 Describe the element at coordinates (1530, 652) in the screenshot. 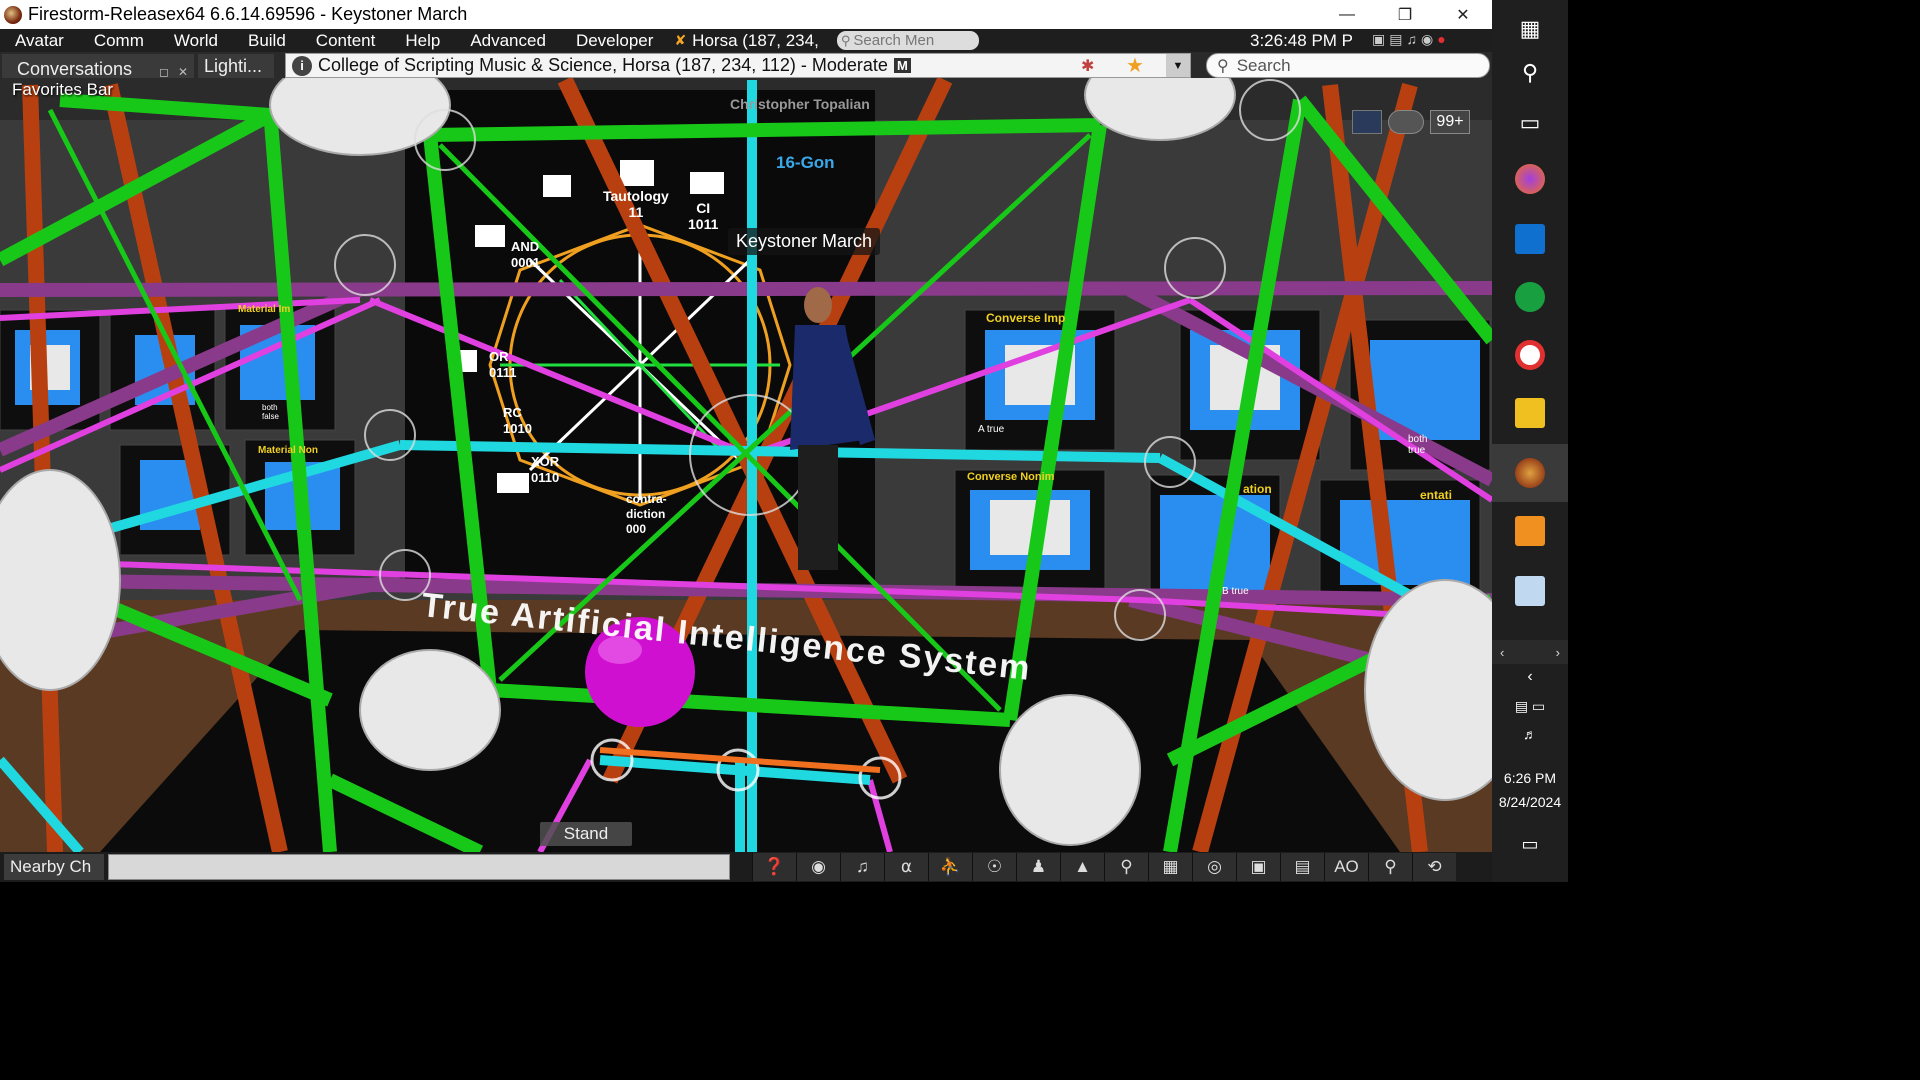

I see `taskbar-scroll-arrows: ‹ ›` at that location.